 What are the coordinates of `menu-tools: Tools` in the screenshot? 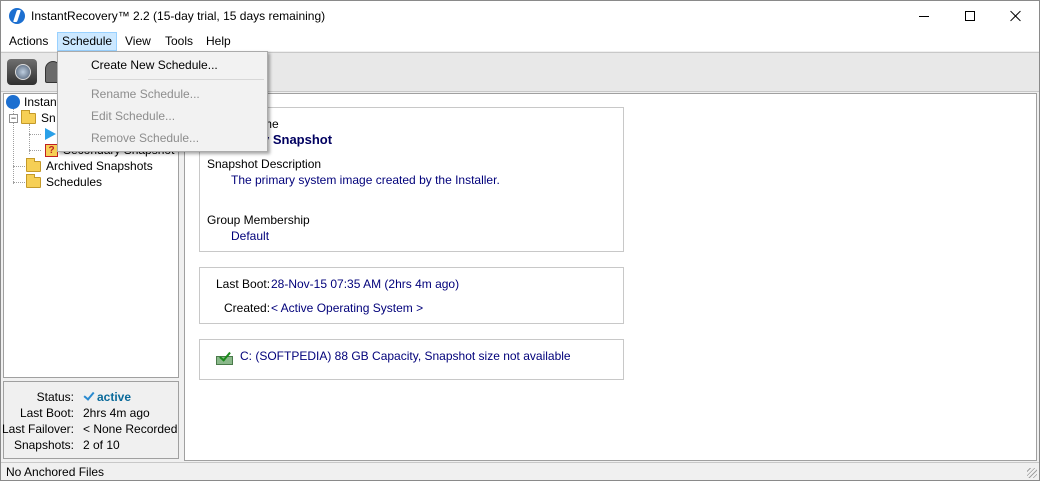 It's located at (179, 41).